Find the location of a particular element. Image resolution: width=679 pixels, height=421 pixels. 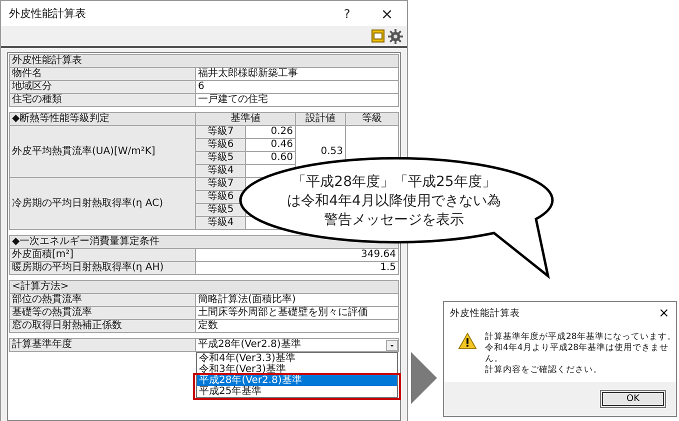

warning-icon is located at coordinates (467, 341).